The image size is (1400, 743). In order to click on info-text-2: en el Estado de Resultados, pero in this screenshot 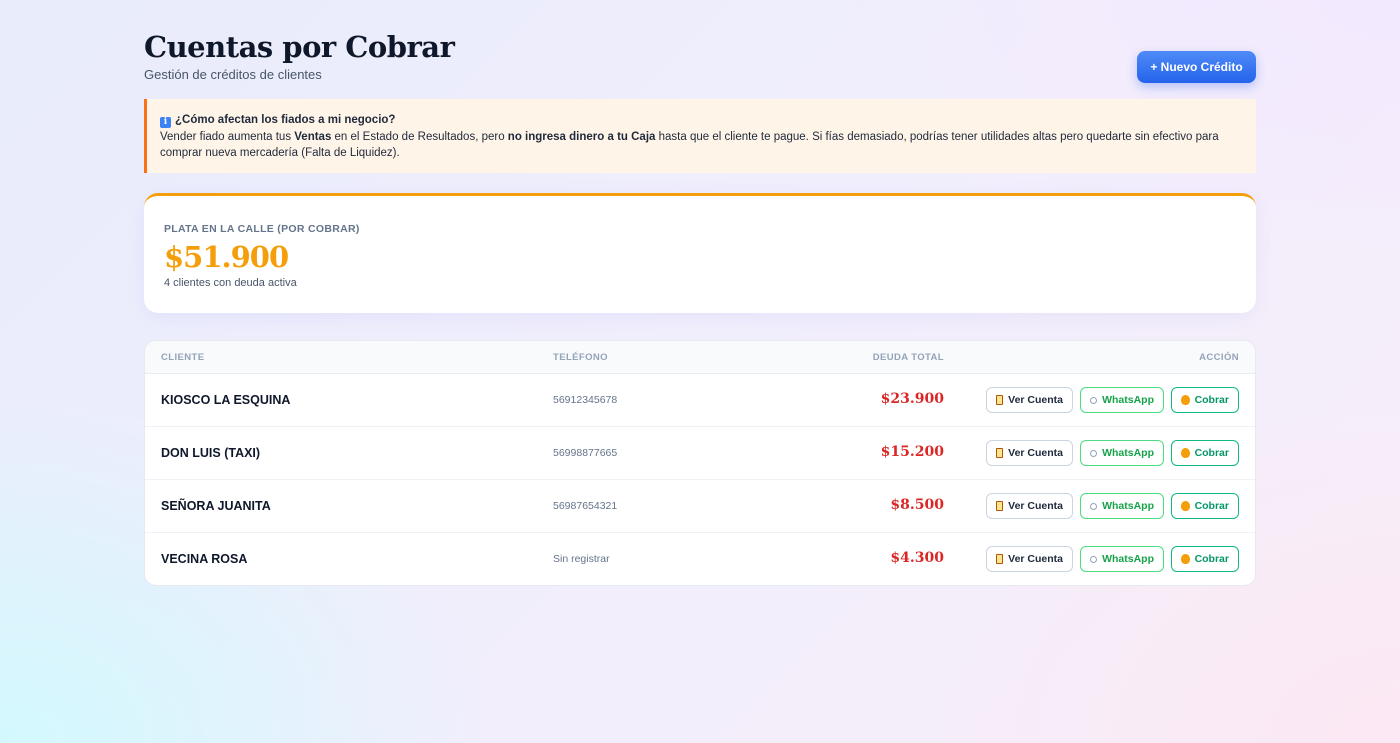, I will do `click(419, 137)`.